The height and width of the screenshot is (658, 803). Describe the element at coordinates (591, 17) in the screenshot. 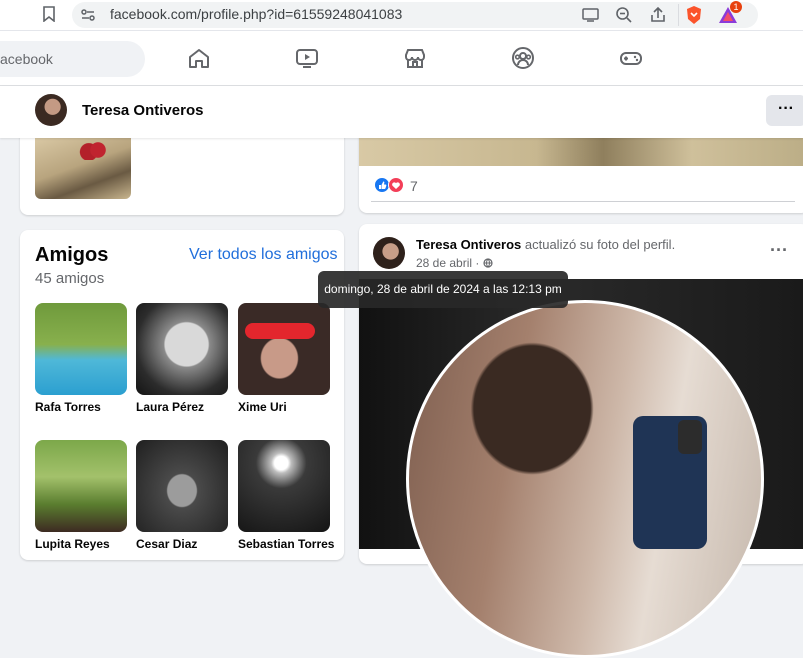

I see `cast-icon` at that location.